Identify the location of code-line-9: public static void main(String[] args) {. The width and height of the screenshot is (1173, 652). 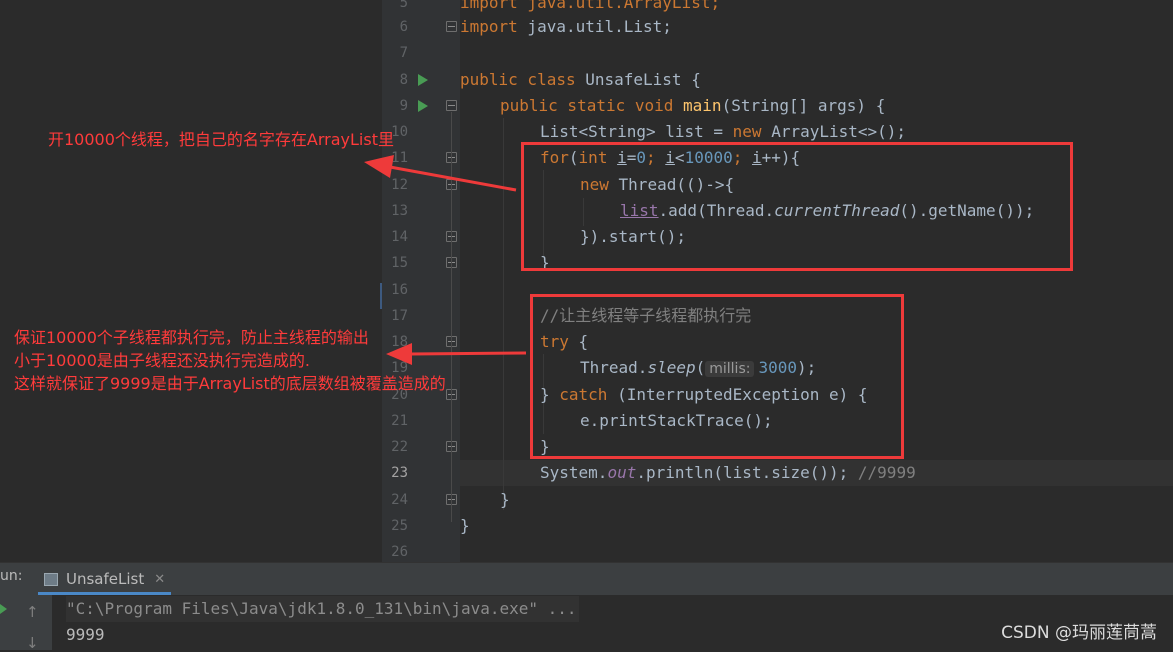
(692, 106).